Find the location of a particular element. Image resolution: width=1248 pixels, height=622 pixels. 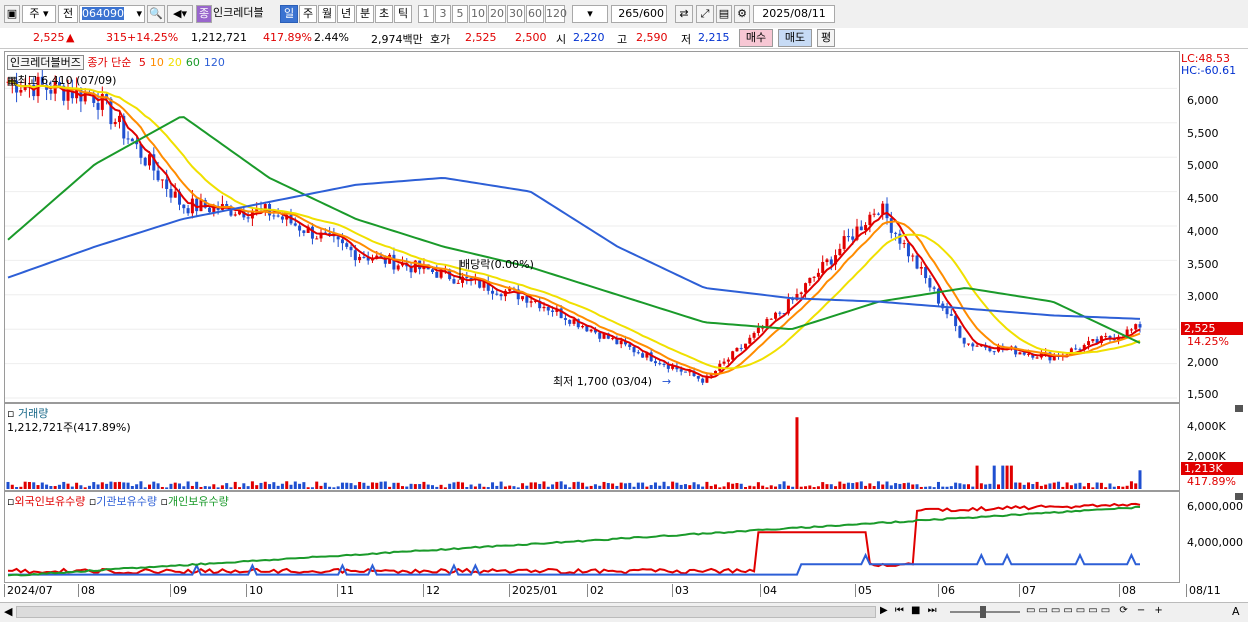

playback-controls: ▶ ⏮ ■ ⏭ is located at coordinates (909, 610).